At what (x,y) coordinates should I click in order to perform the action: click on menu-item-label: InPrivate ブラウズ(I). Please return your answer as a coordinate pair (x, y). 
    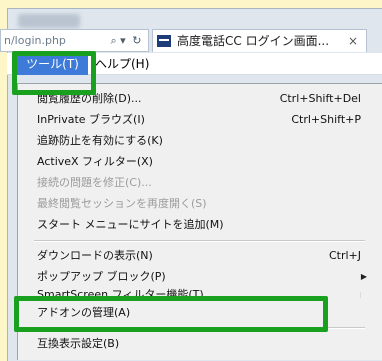
    Looking at the image, I should click on (91, 119).